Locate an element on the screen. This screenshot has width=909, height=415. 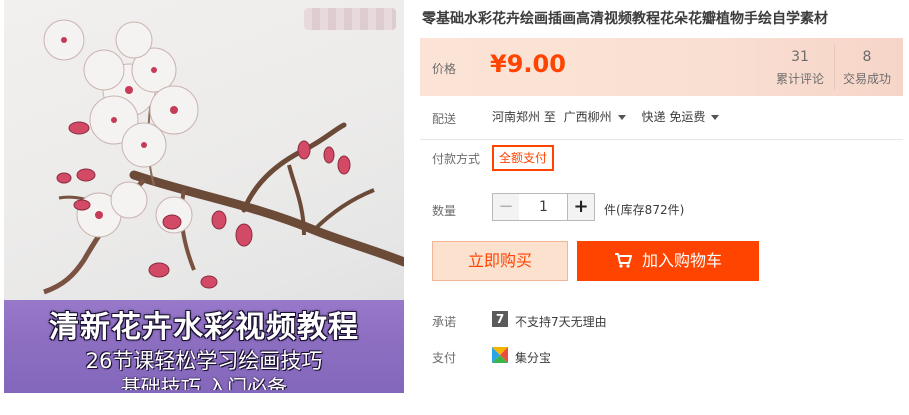
full-payment-option: 全额支付 is located at coordinates (523, 158).